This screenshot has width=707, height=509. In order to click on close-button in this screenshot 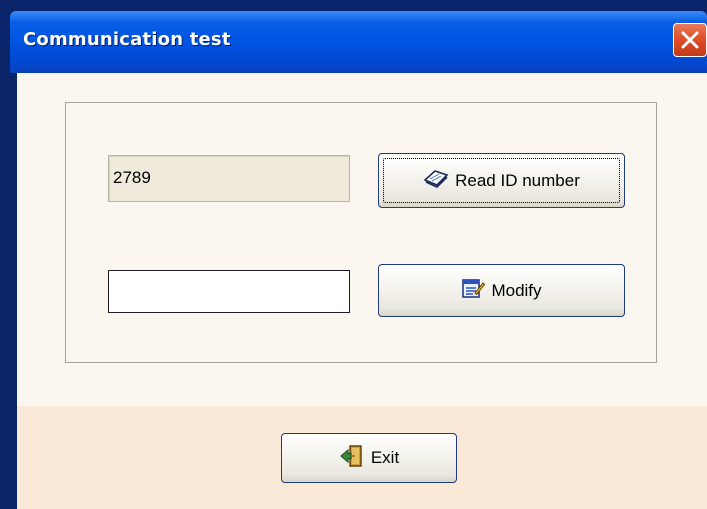, I will do `click(690, 40)`.